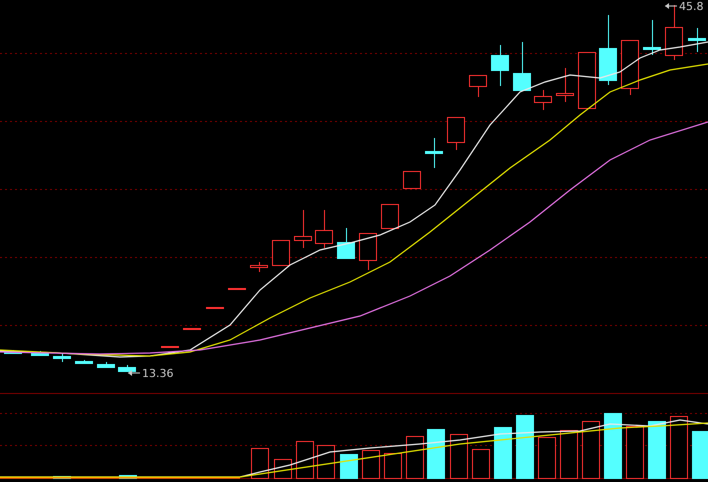 This screenshot has height=482, width=708. What do you see at coordinates (158, 373) in the screenshot?
I see `price-label: 13.36` at bounding box center [158, 373].